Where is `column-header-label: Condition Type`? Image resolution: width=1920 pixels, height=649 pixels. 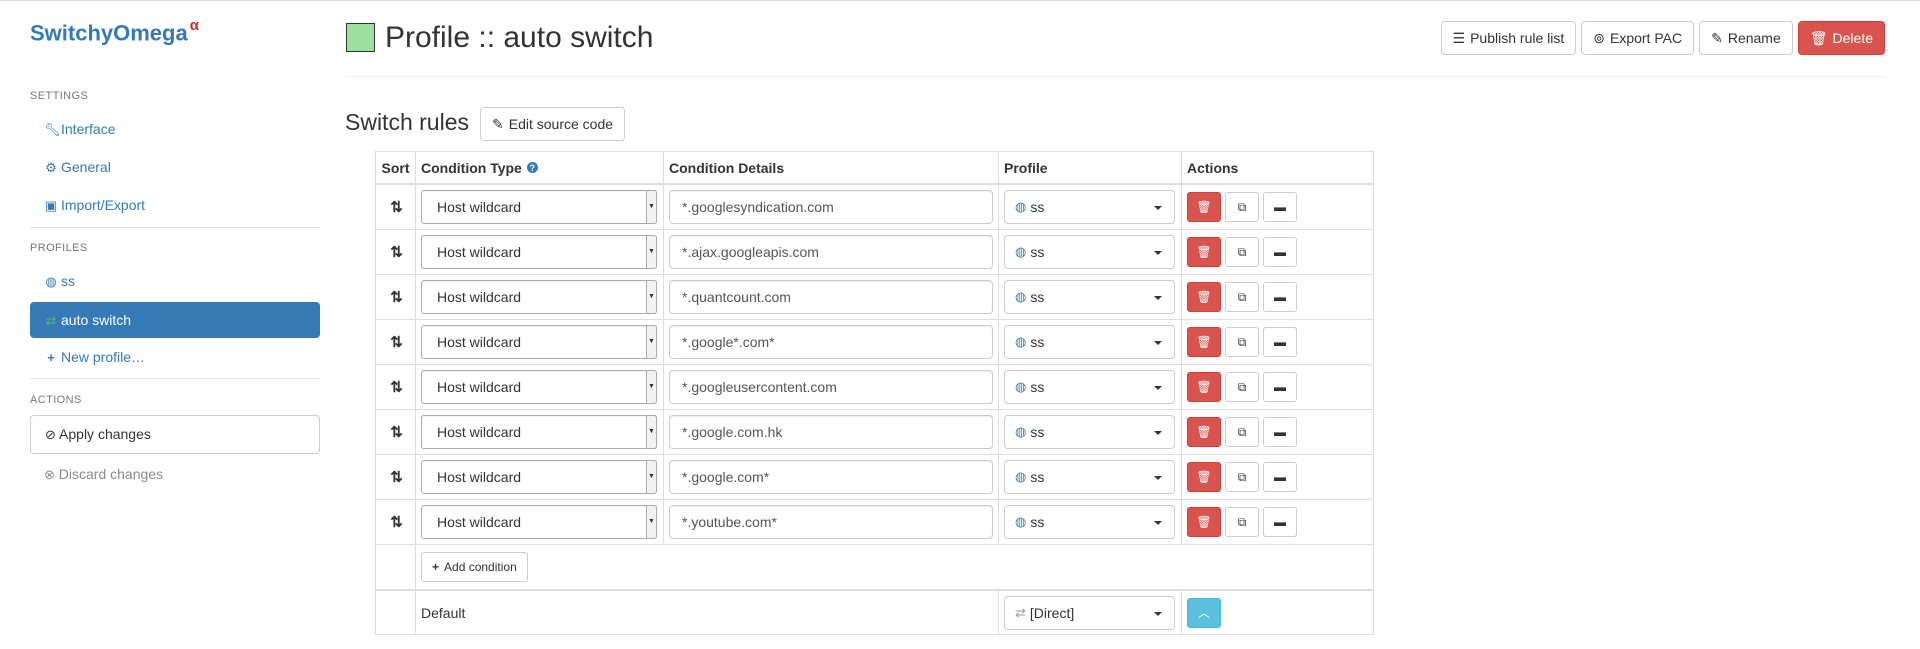
column-header-label: Condition Type is located at coordinates (471, 167).